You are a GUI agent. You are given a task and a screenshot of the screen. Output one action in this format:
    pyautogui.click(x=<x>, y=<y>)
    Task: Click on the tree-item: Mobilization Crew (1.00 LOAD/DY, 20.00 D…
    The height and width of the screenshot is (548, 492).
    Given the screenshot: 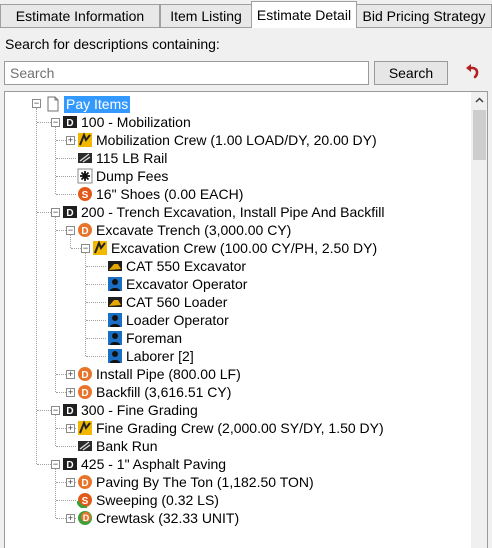 What is the action you would take?
    pyautogui.click(x=227, y=140)
    